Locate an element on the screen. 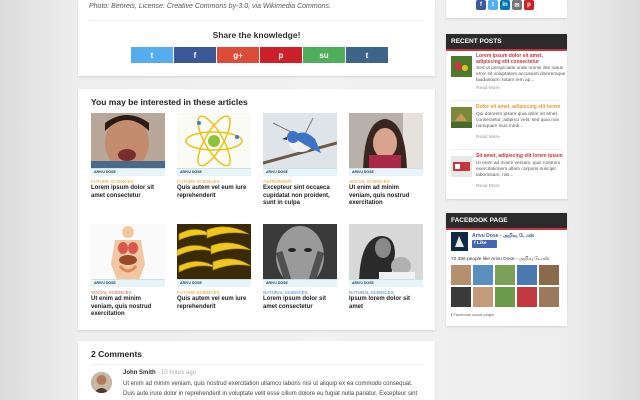  social-follow: f t in ✉ p is located at coordinates (506, 9).